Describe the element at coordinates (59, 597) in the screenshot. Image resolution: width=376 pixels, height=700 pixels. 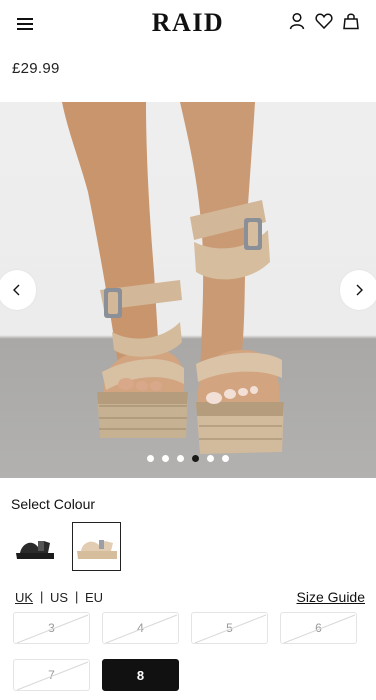
I see `size-system-us: US` at that location.